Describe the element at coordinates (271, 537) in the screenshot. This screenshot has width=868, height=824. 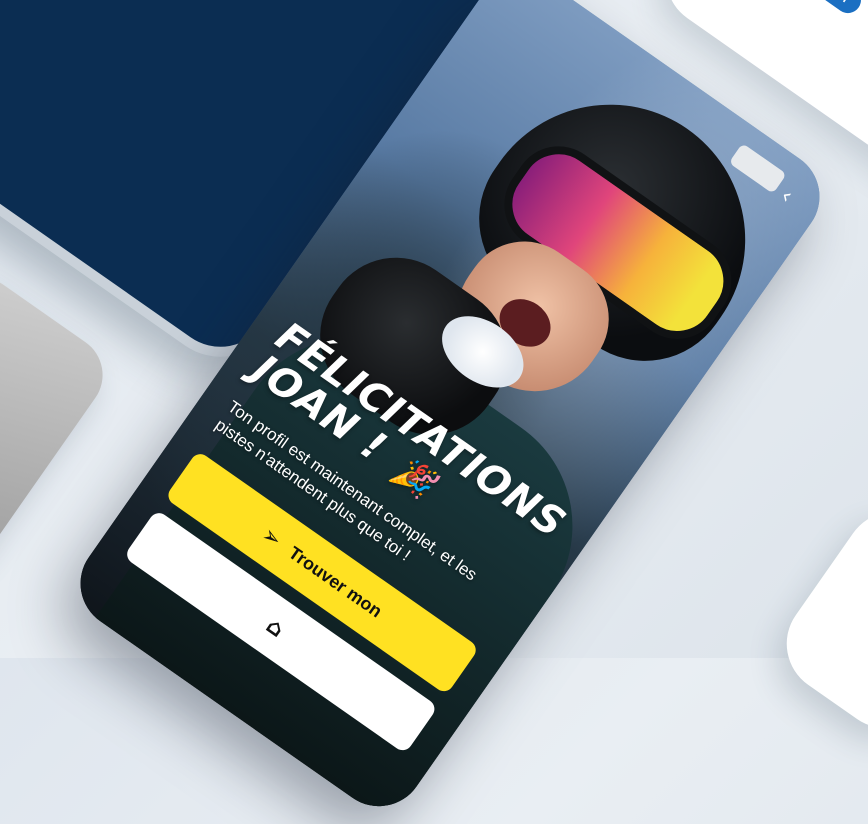
I see `send-icon: ➢` at that location.